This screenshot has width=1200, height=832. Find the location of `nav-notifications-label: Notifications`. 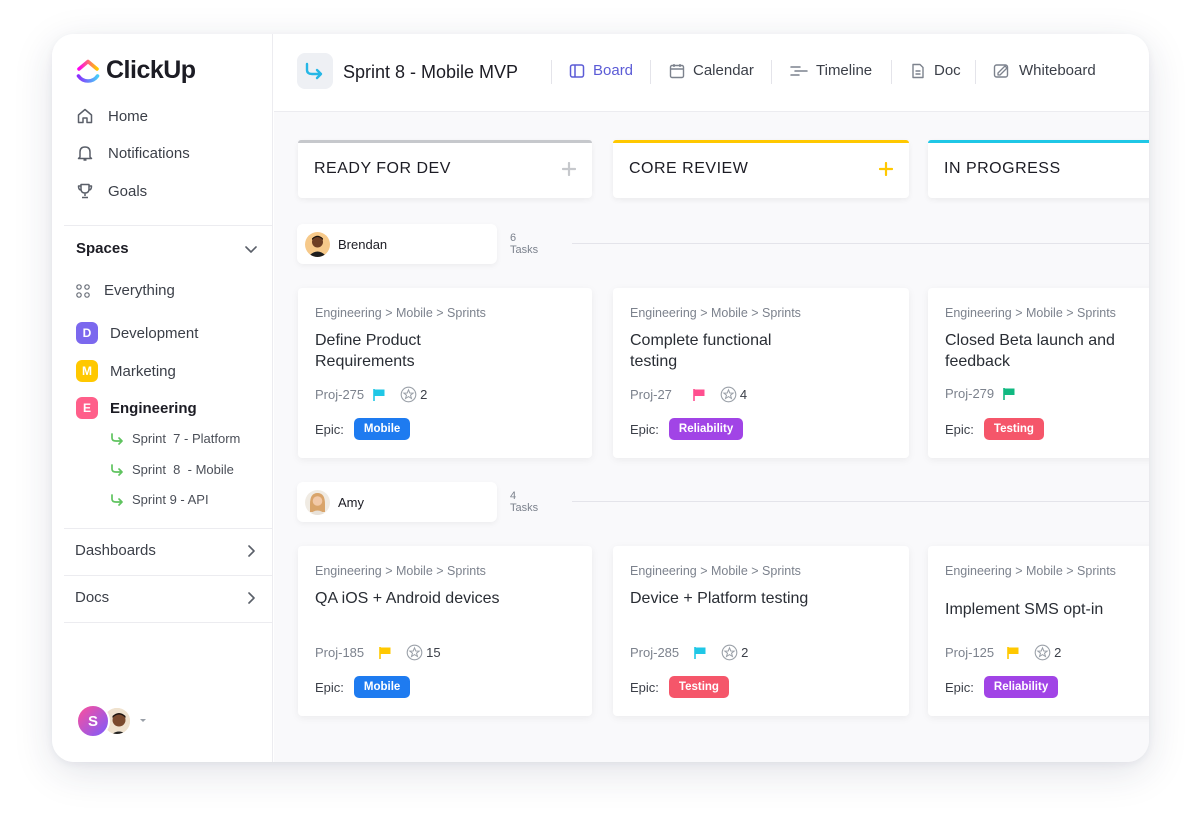

nav-notifications-label: Notifications is located at coordinates (149, 153).